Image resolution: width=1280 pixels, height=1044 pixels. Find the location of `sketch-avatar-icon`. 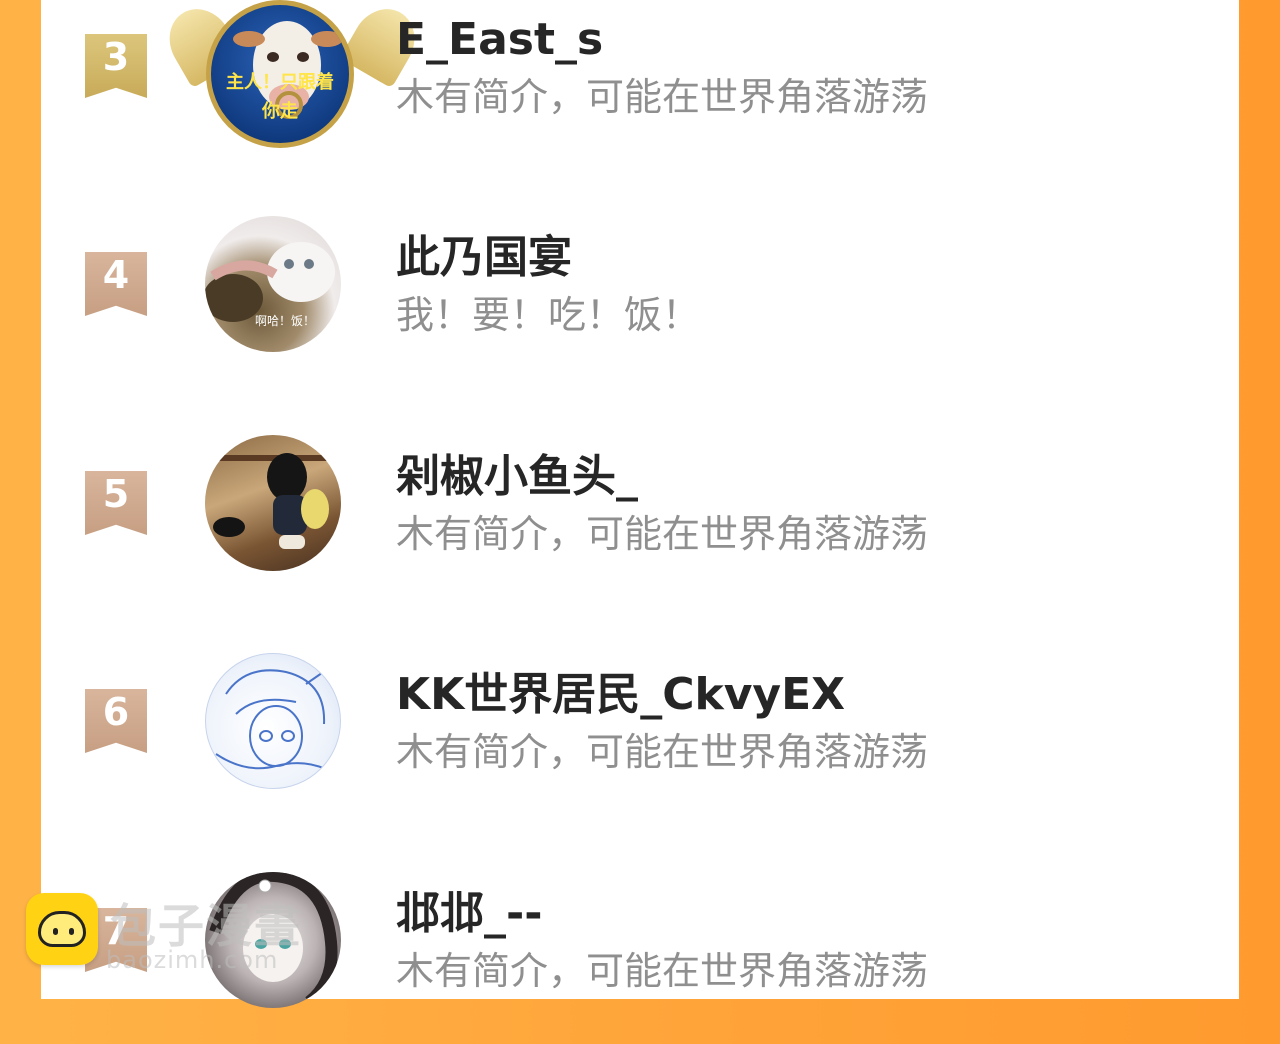

sketch-avatar-icon is located at coordinates (273, 721).